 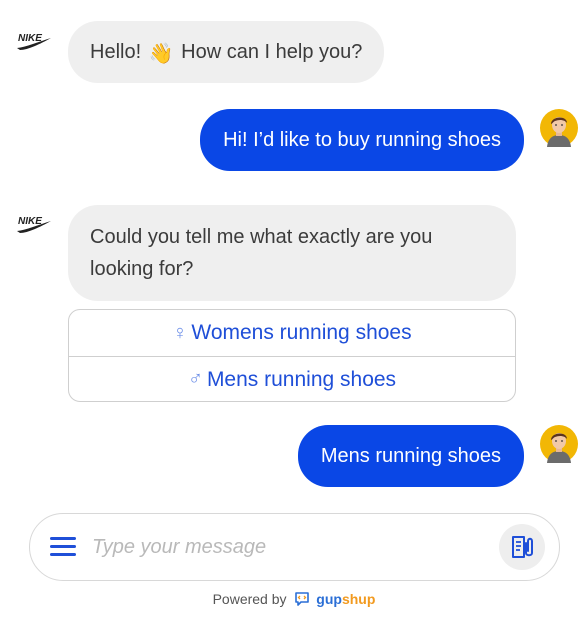 What do you see at coordinates (294, 599) in the screenshot?
I see `powered-by-footer: Powered by gupshup` at bounding box center [294, 599].